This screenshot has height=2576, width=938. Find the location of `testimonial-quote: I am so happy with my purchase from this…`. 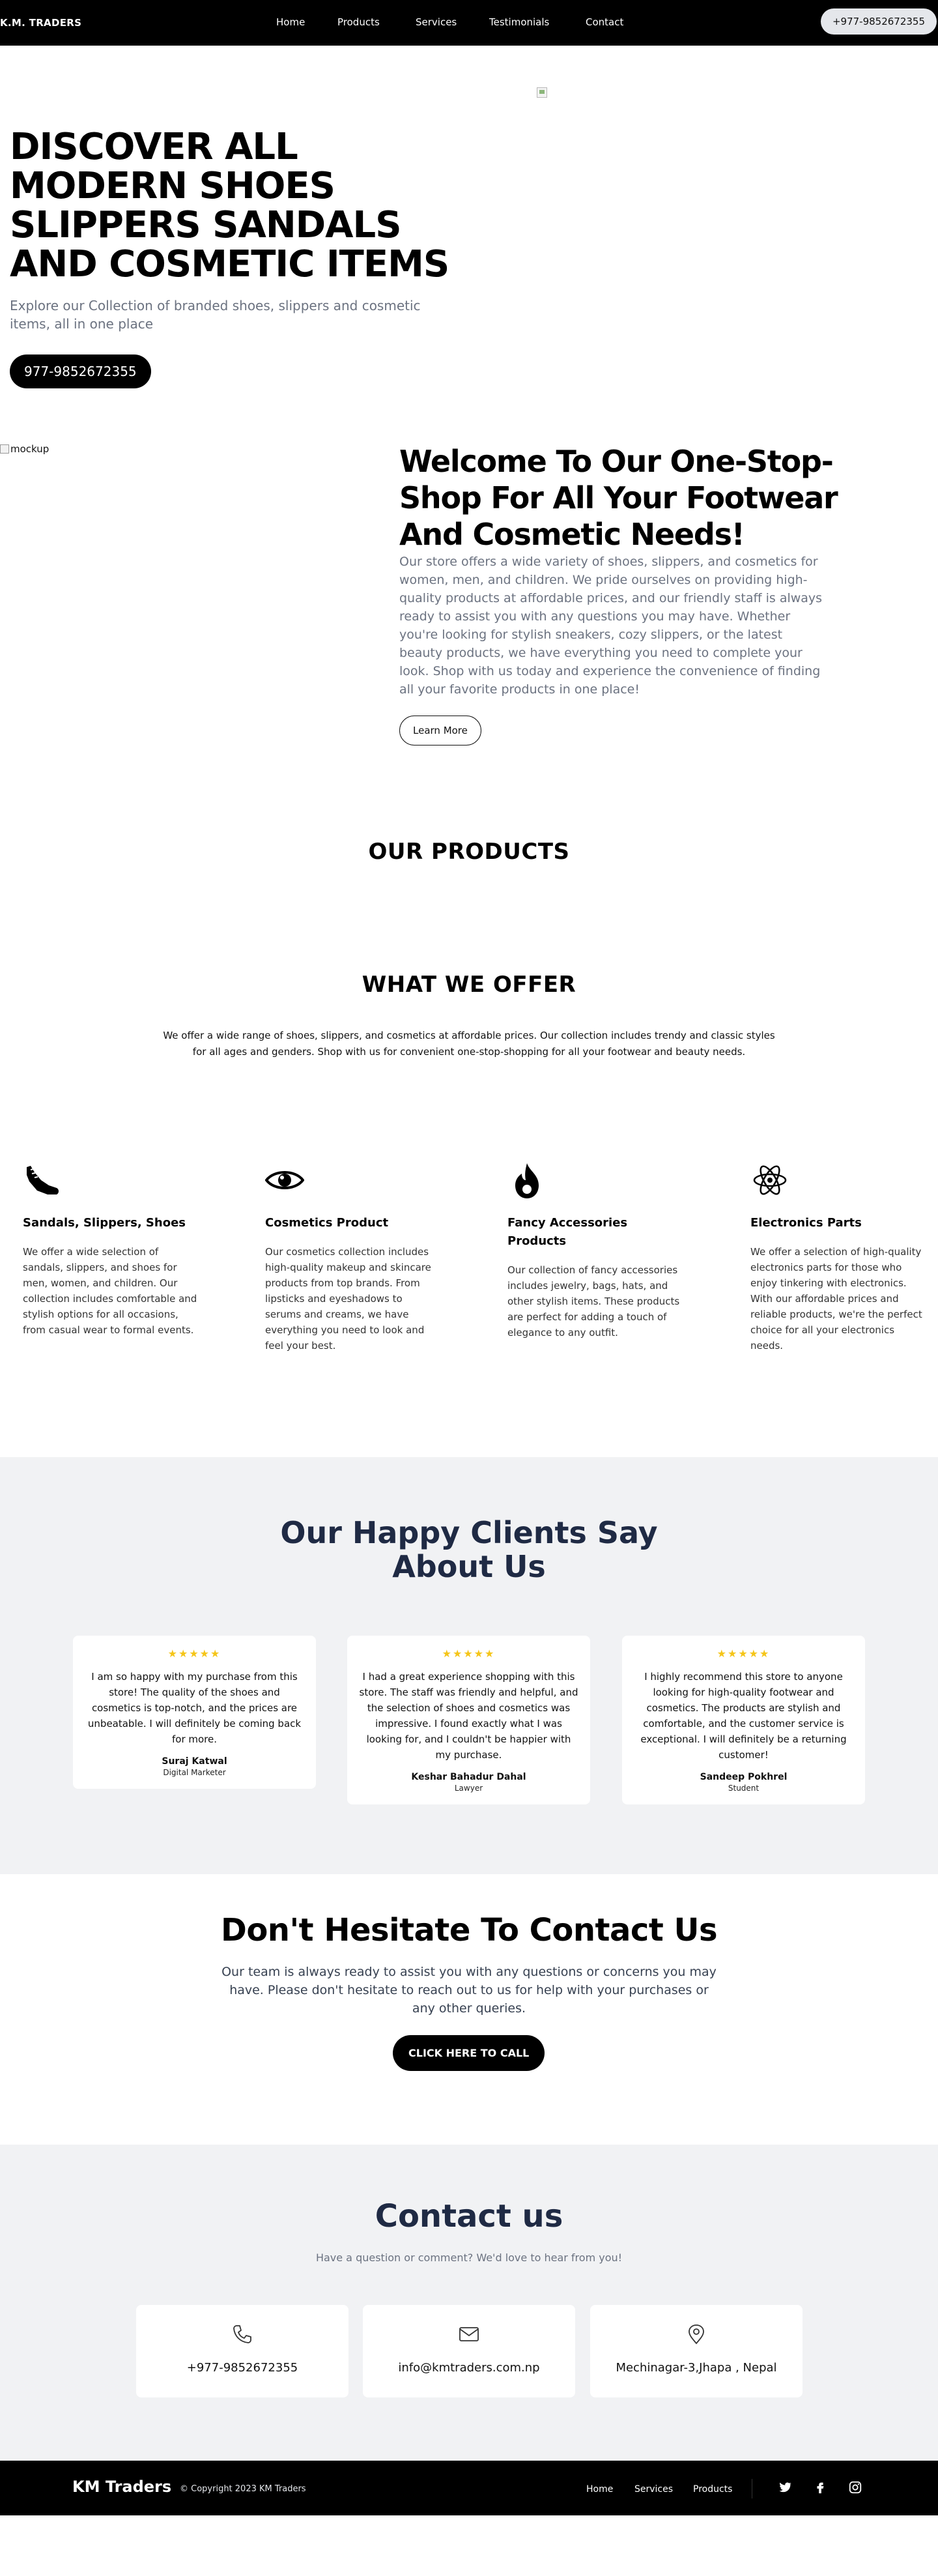

testimonial-quote: I am so happy with my purchase from this… is located at coordinates (195, 1708).